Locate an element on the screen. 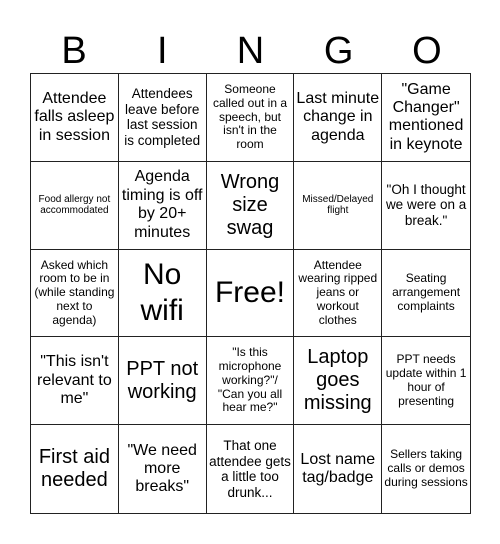 This screenshot has width=500, height=544. header-letter-n: N is located at coordinates (250, 50).